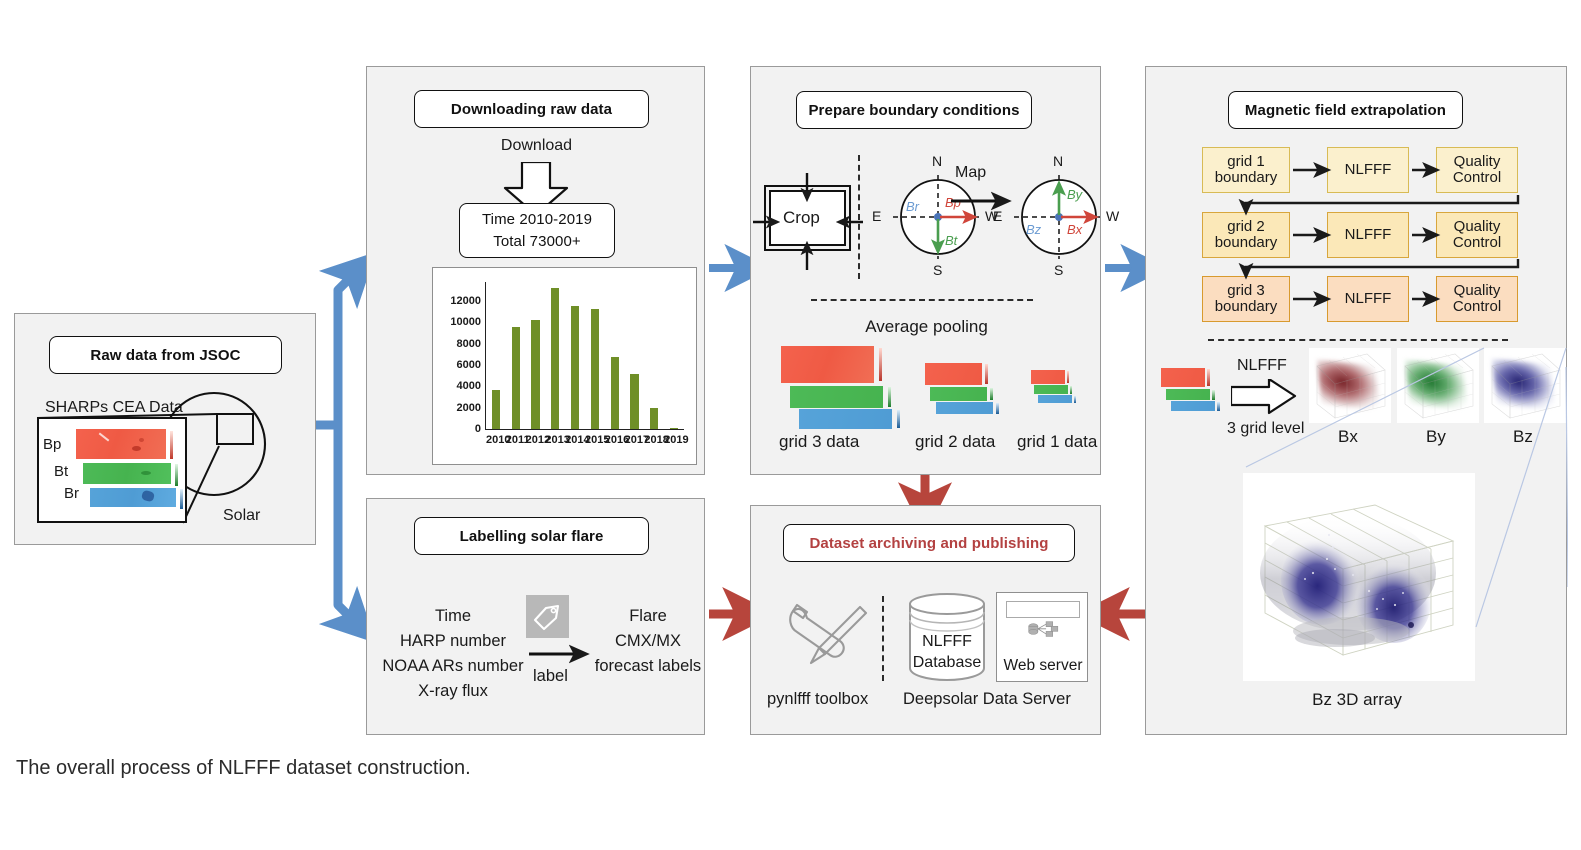  I want to click on labelling-output-flare: Flare, so click(648, 616).